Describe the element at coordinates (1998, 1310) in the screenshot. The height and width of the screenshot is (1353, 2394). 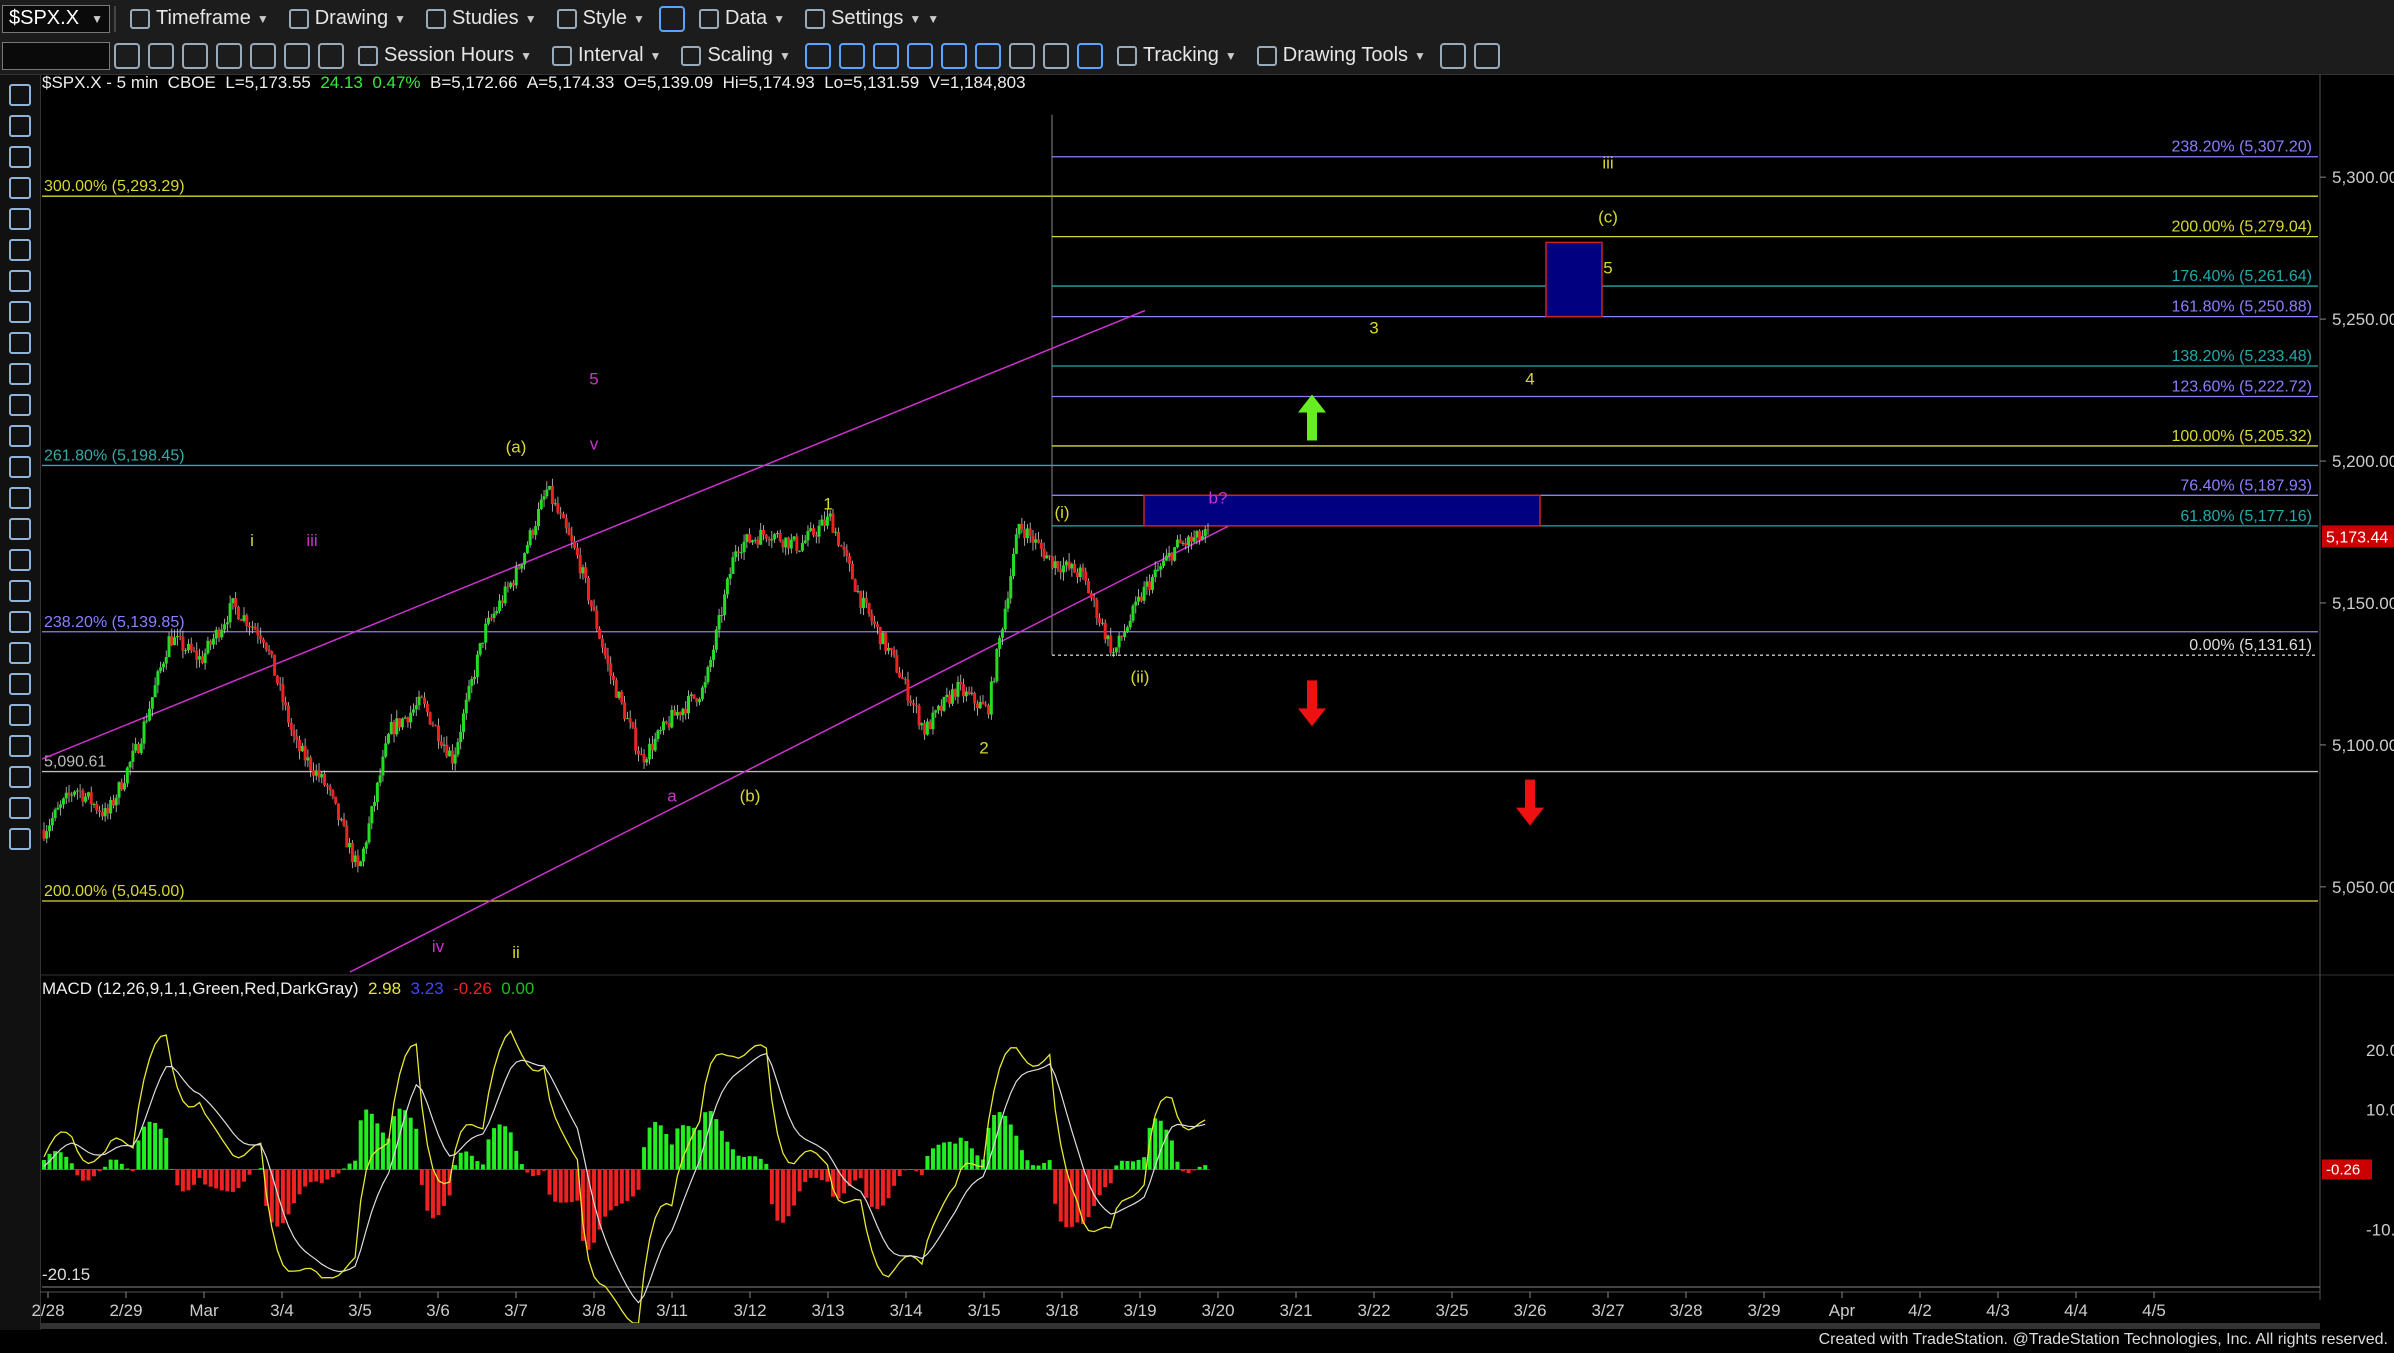
I see `x-tick-label: 4/3` at that location.